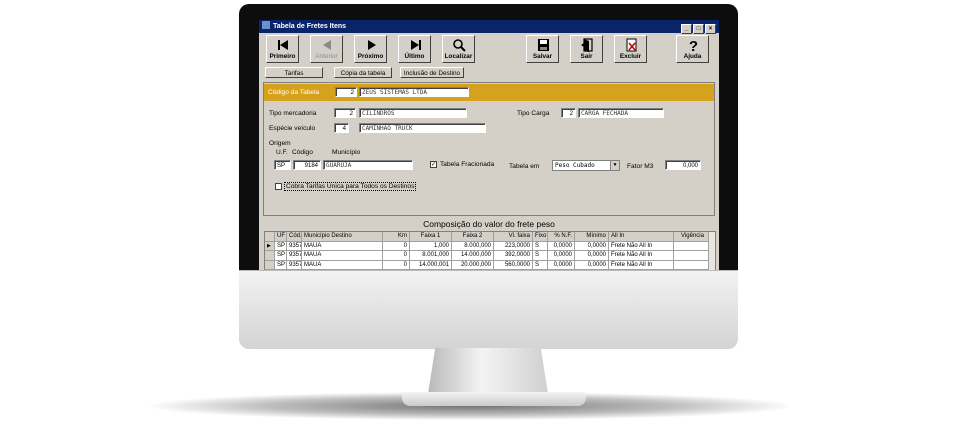  Describe the element at coordinates (294, 92) in the screenshot. I see `table-code-label: Código da Tabela` at that location.